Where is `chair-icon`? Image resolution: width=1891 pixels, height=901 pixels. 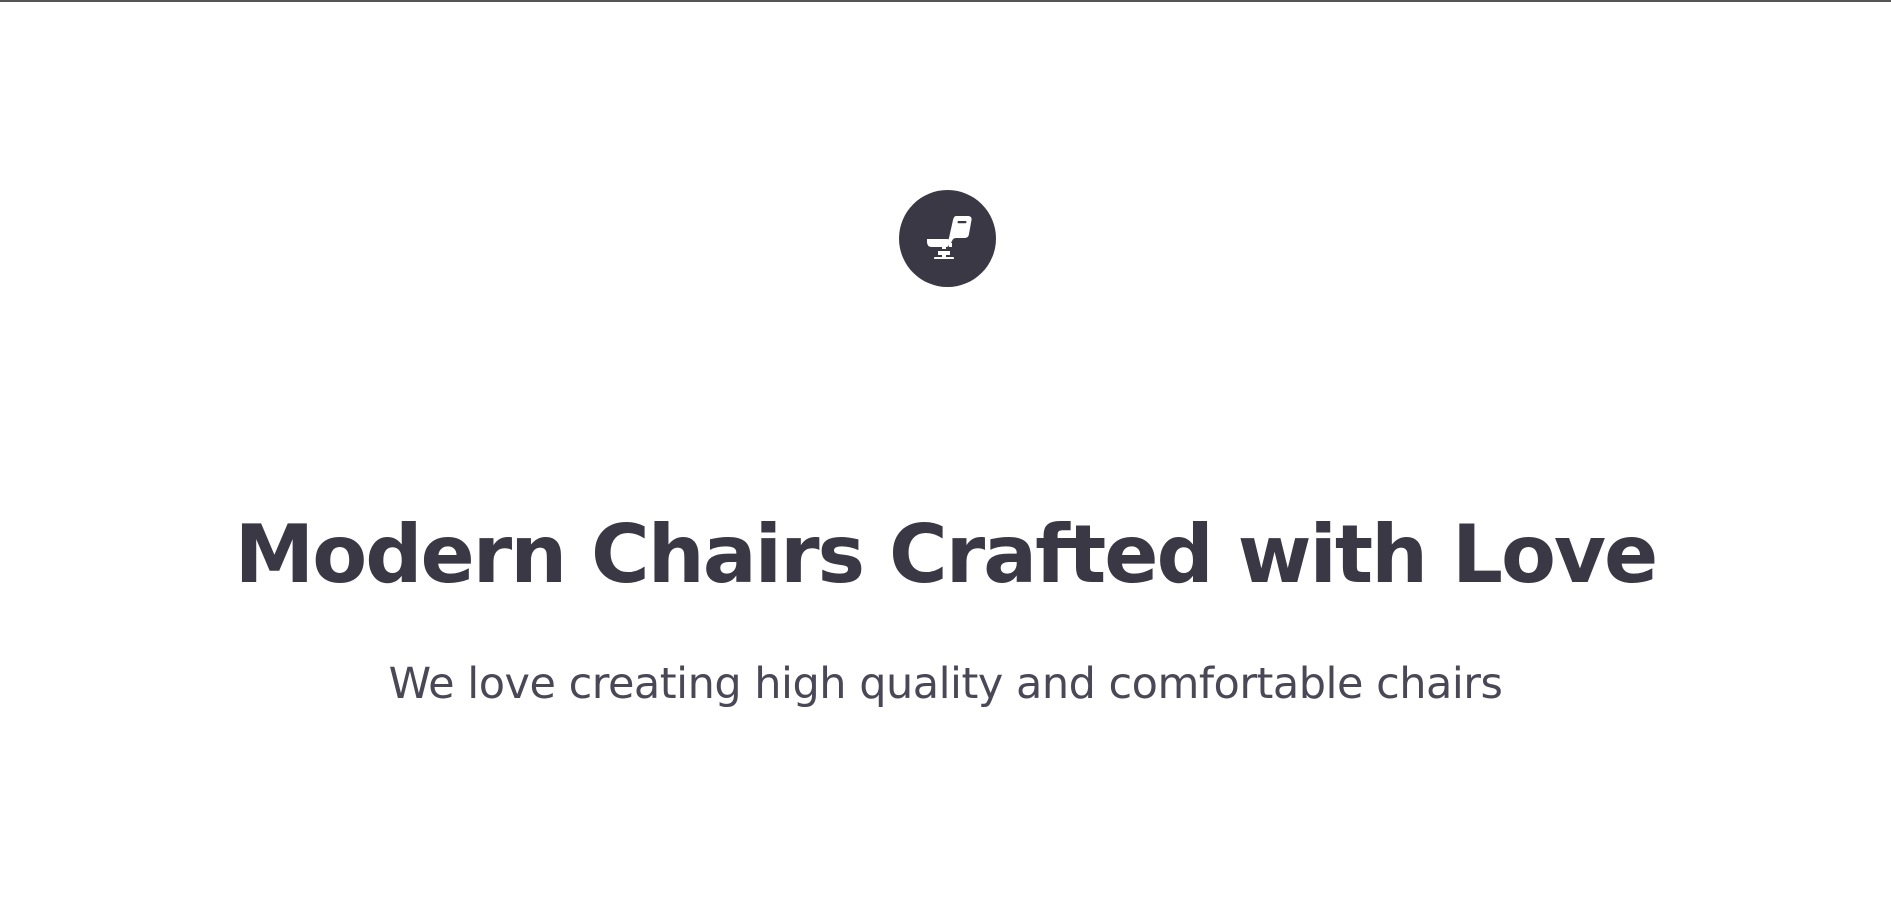
chair-icon is located at coordinates (948, 239).